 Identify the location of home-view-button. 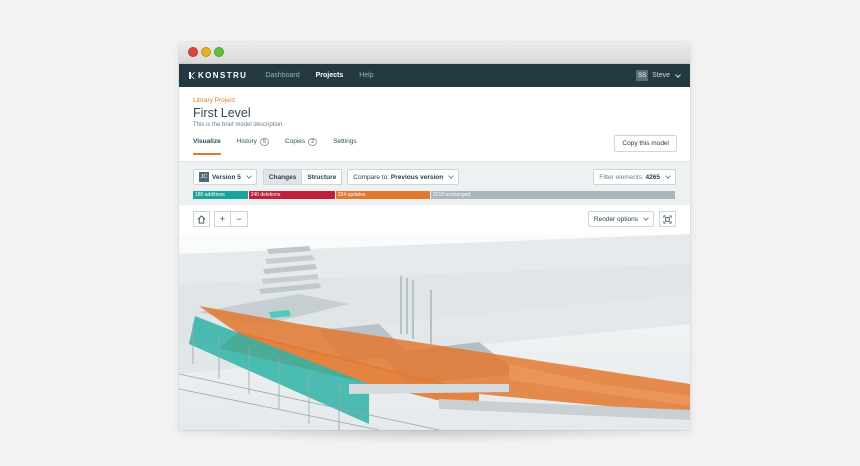
(201, 219).